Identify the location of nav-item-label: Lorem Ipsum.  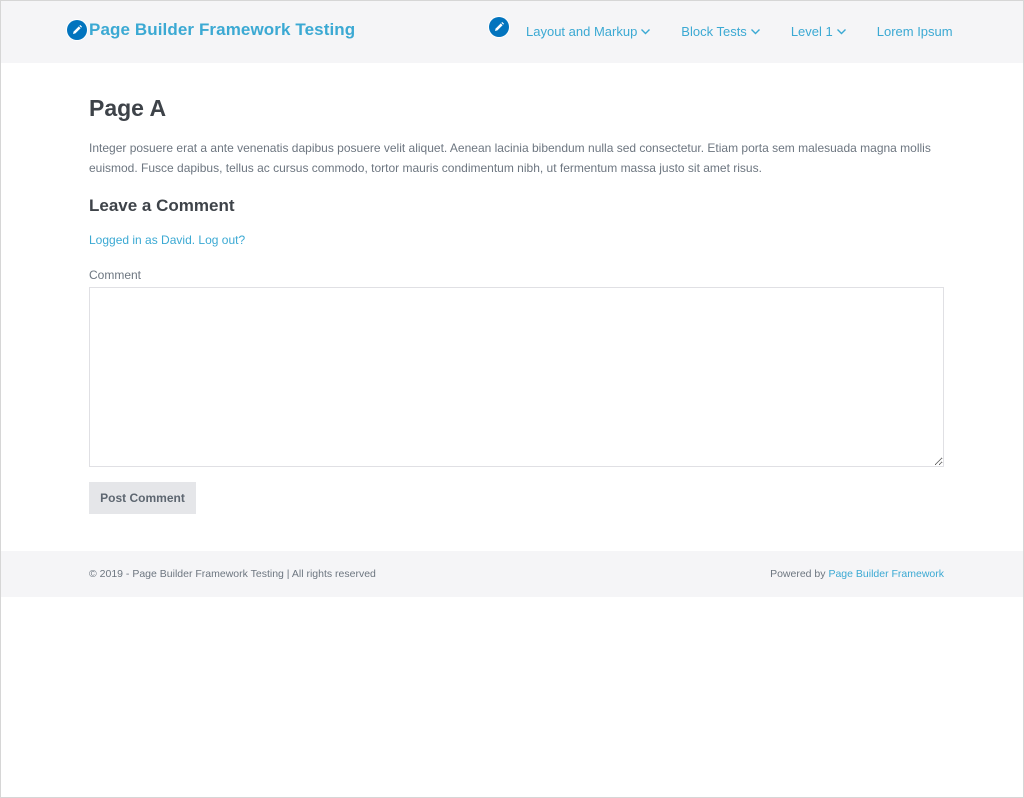
(914, 31).